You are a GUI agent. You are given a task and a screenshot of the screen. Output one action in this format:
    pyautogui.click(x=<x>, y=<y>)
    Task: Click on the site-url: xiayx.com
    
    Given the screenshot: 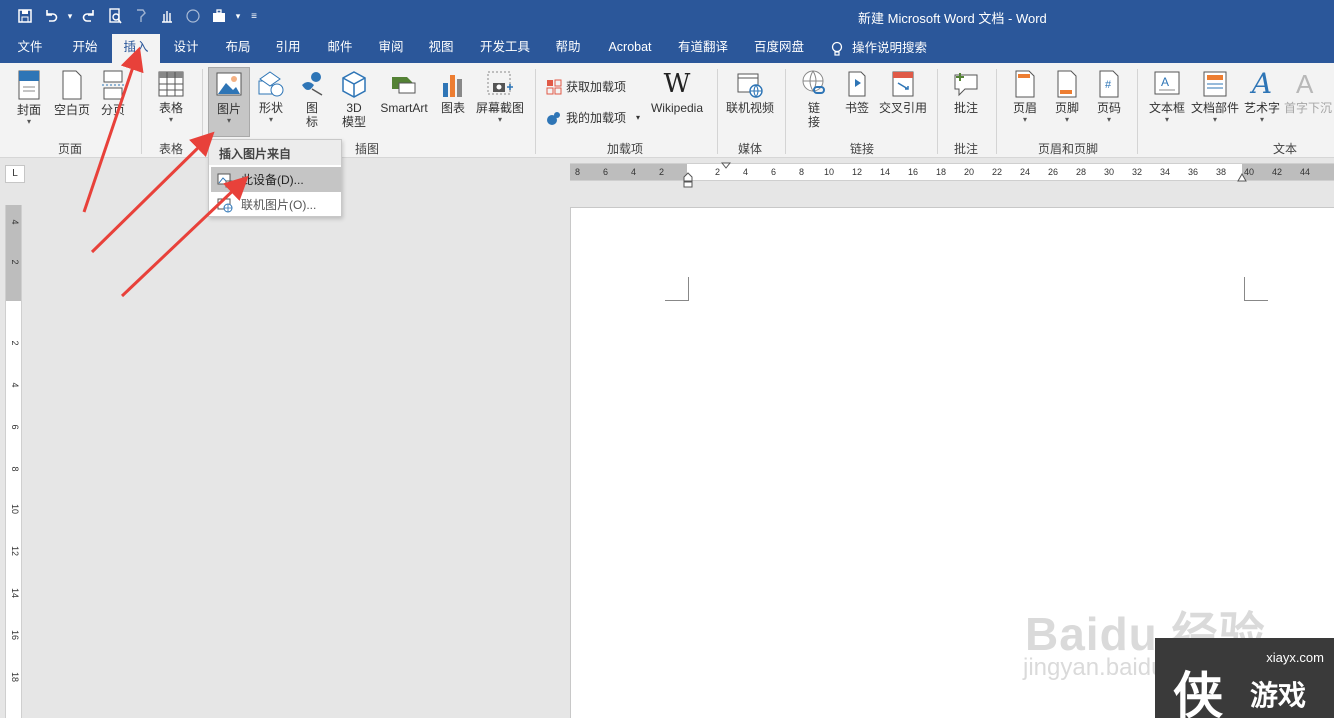 What is the action you would take?
    pyautogui.click(x=1295, y=657)
    